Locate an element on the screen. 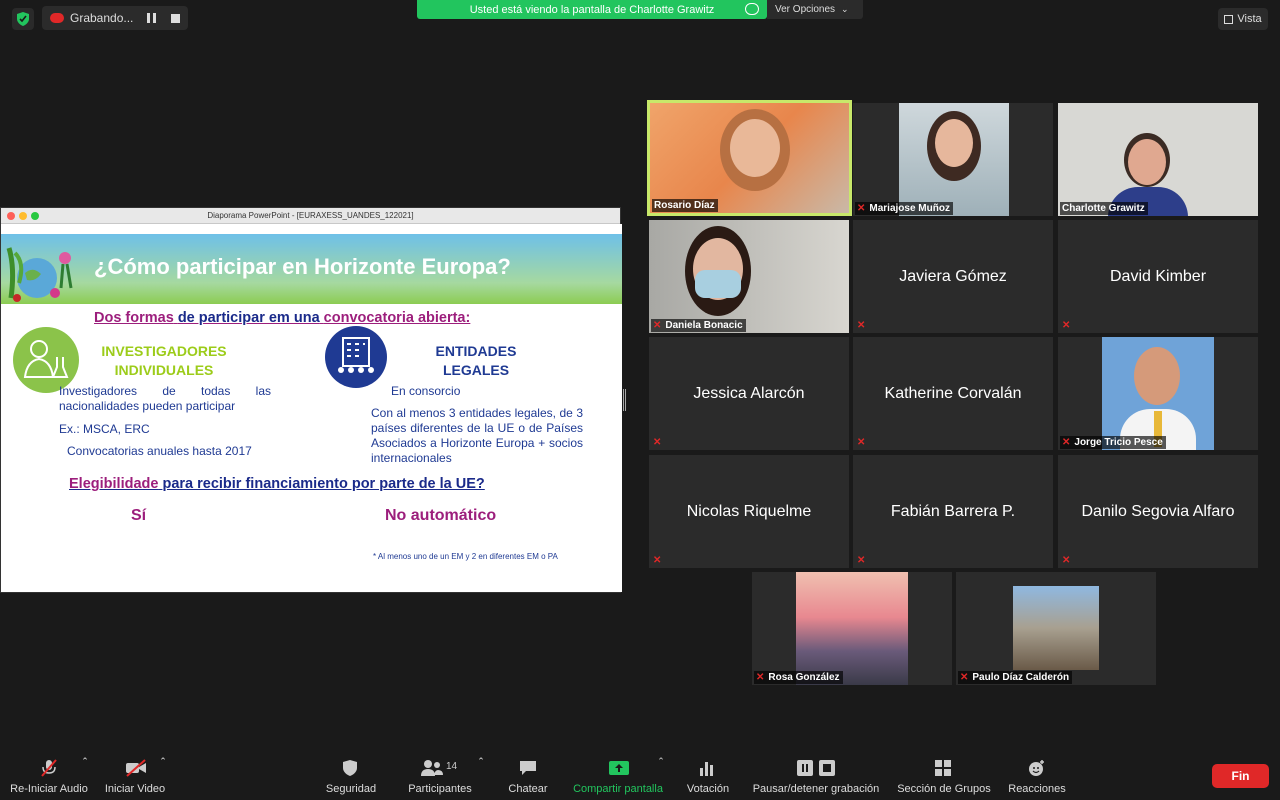  participant-tile-mariajose: ✕ Mariajose Muñoz is located at coordinates (953, 159).